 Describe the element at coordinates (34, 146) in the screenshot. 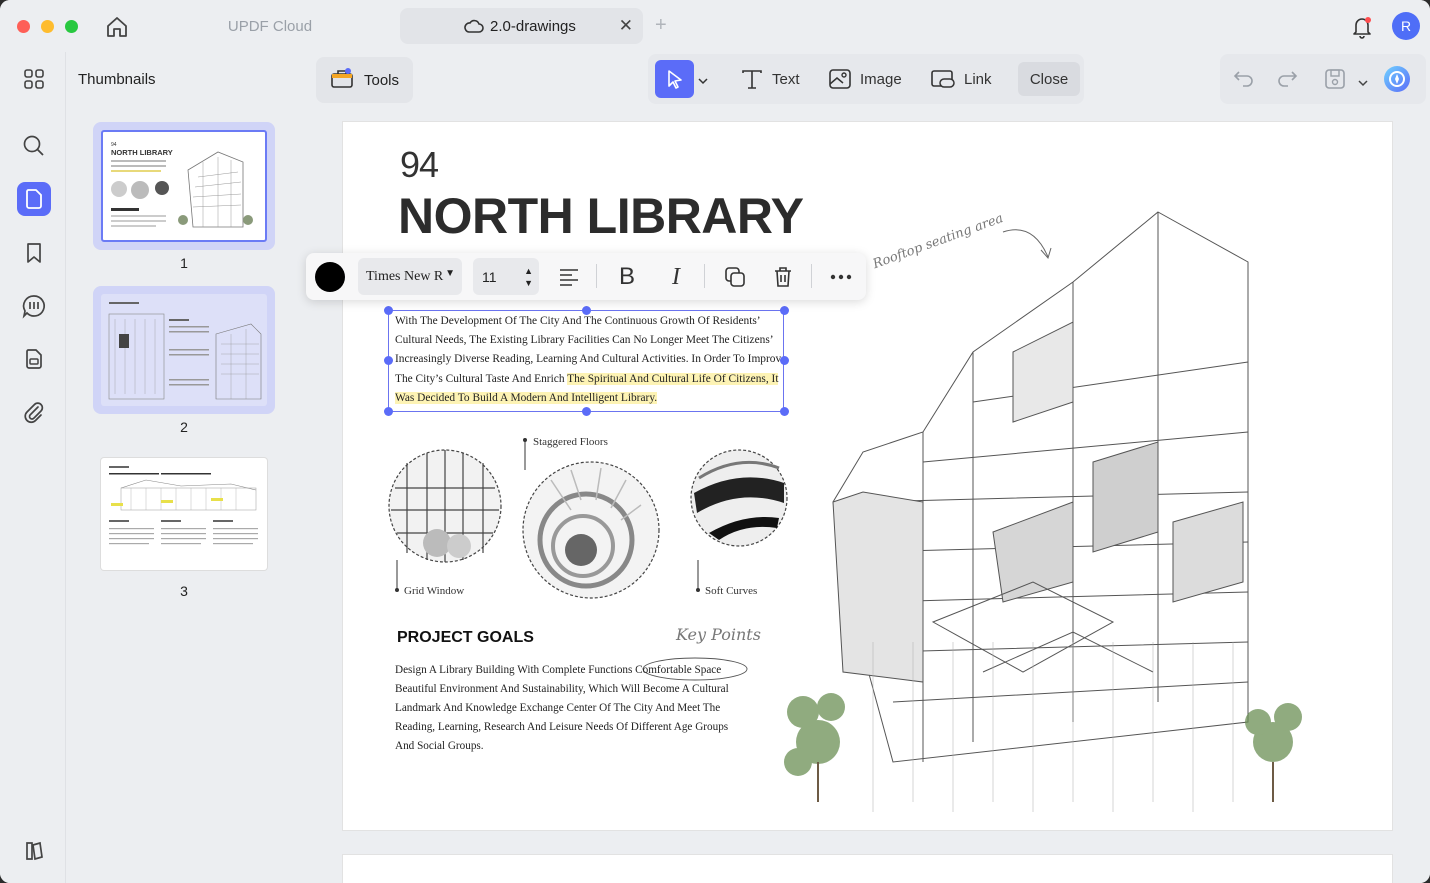

I see `search-icon` at that location.